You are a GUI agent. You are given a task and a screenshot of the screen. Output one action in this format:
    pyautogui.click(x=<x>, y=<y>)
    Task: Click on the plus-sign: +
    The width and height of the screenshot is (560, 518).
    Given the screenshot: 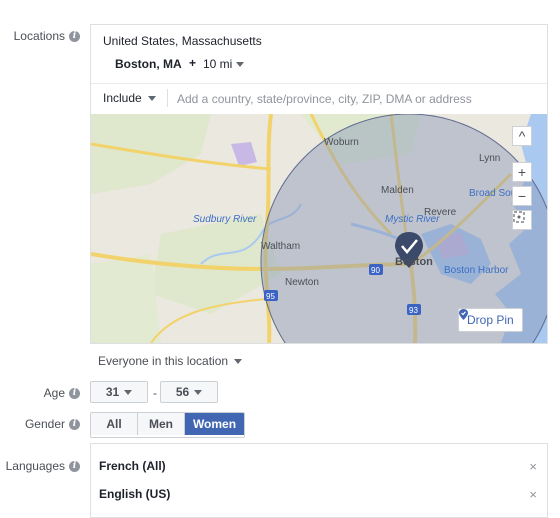 What is the action you would take?
    pyautogui.click(x=193, y=63)
    